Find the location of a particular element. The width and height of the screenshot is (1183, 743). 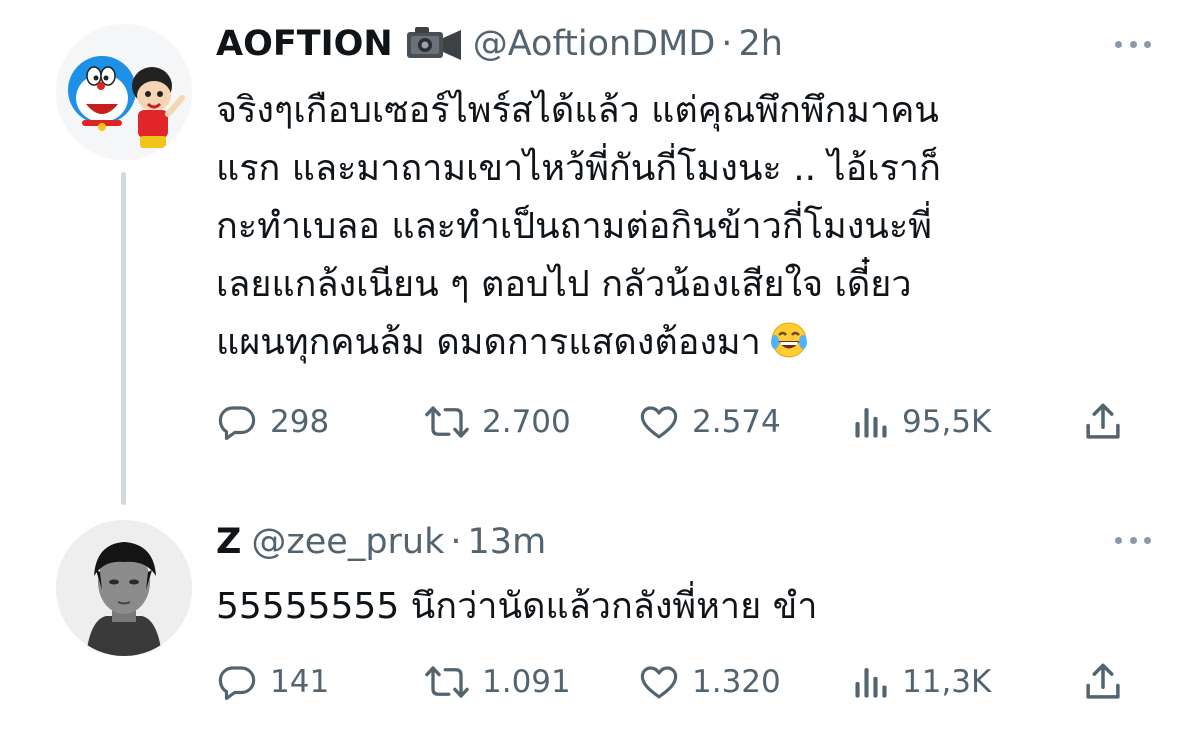

views-button: 11,3K is located at coordinates (921, 682).